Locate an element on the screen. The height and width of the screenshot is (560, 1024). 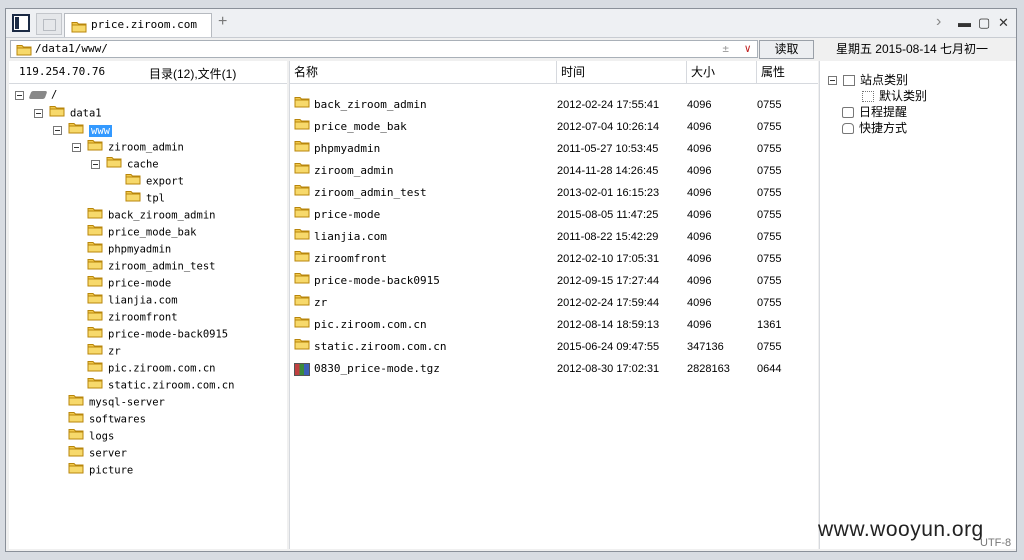
tree-item: data1 is located at coordinates (68, 112).